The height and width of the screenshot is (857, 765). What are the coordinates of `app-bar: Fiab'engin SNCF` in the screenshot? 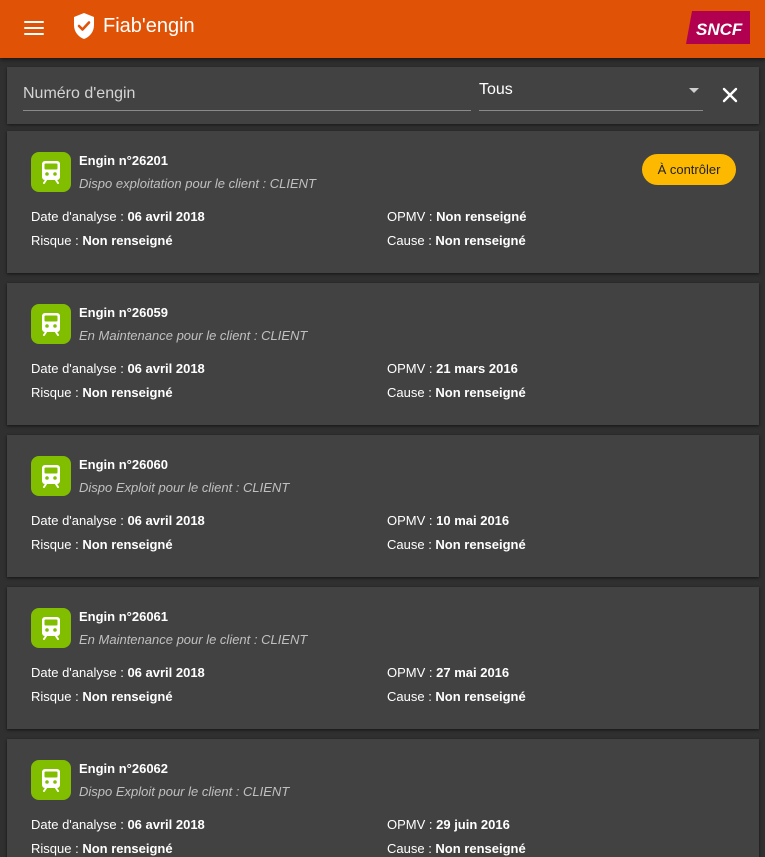 It's located at (382, 29).